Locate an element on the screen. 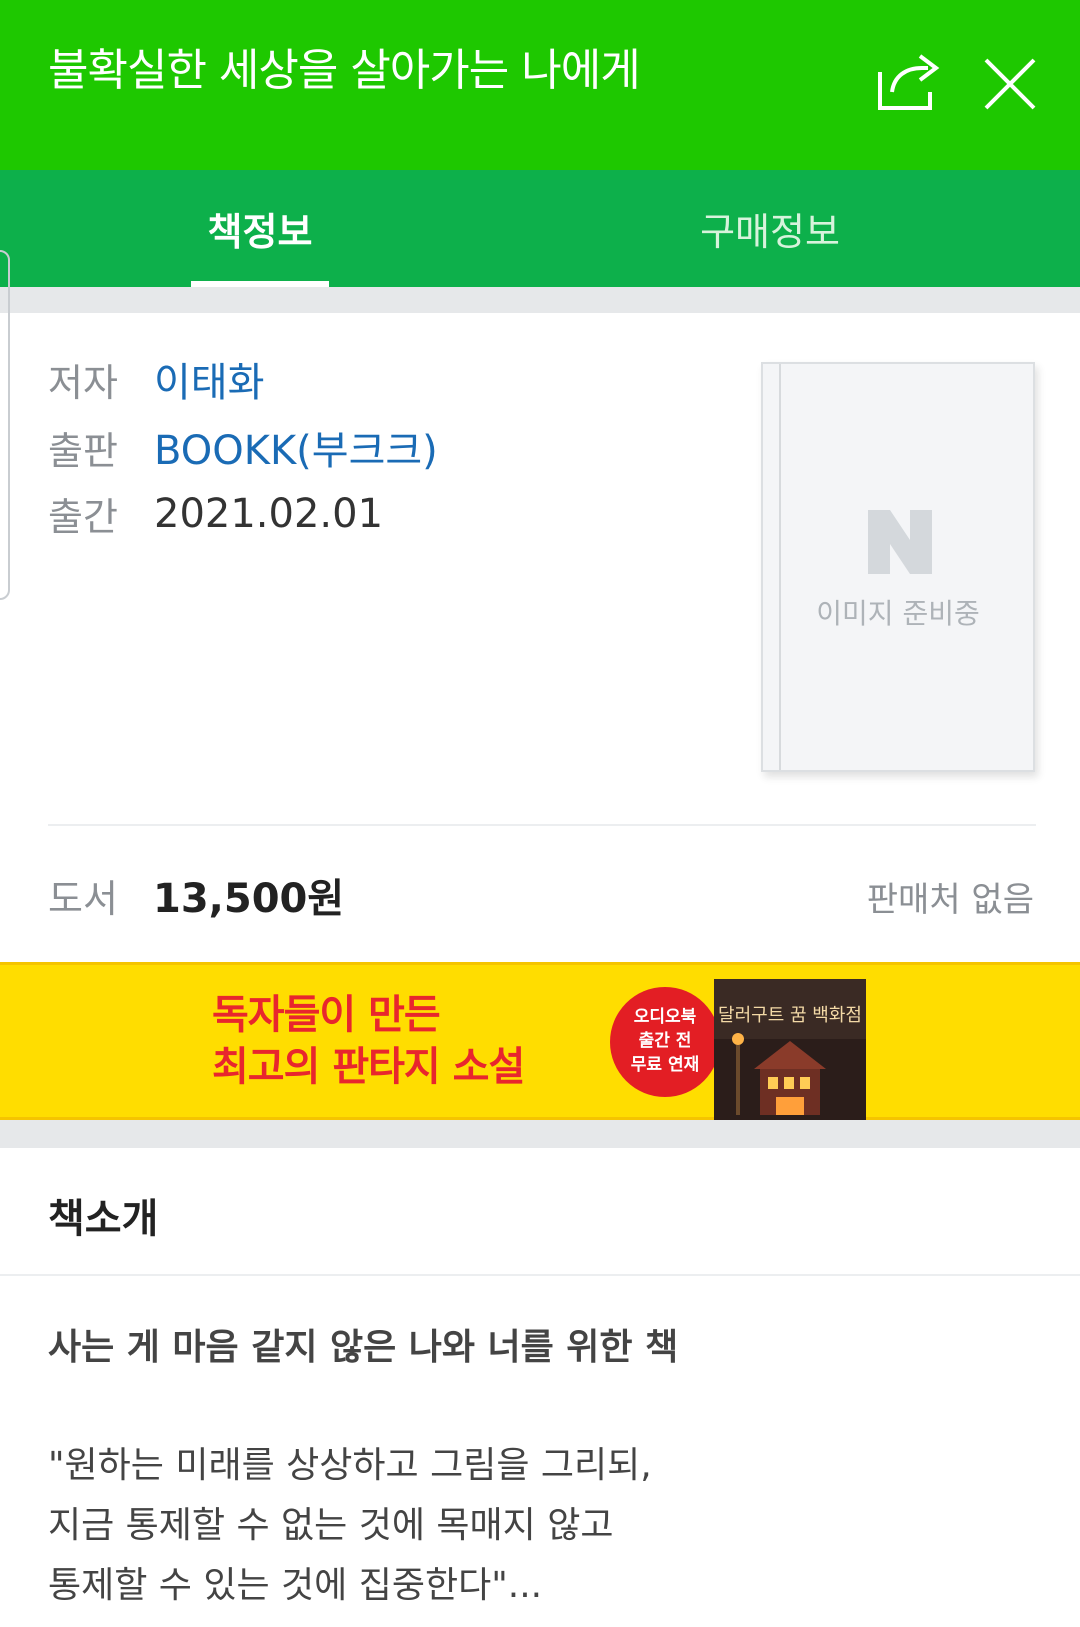  app-header: 불확실한 세상을 살아가는 나에게 is located at coordinates (540, 85).